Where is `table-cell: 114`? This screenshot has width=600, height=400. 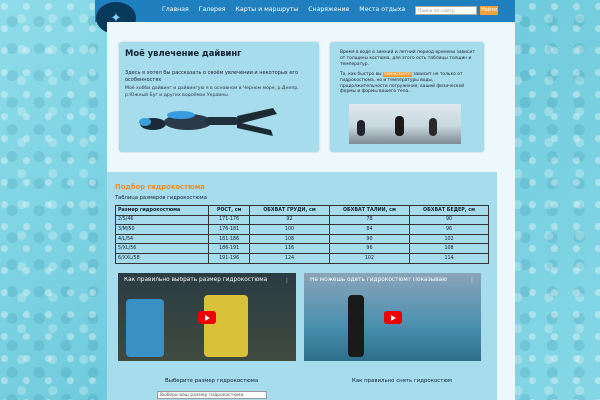
table-cell: 114 is located at coordinates (449, 258).